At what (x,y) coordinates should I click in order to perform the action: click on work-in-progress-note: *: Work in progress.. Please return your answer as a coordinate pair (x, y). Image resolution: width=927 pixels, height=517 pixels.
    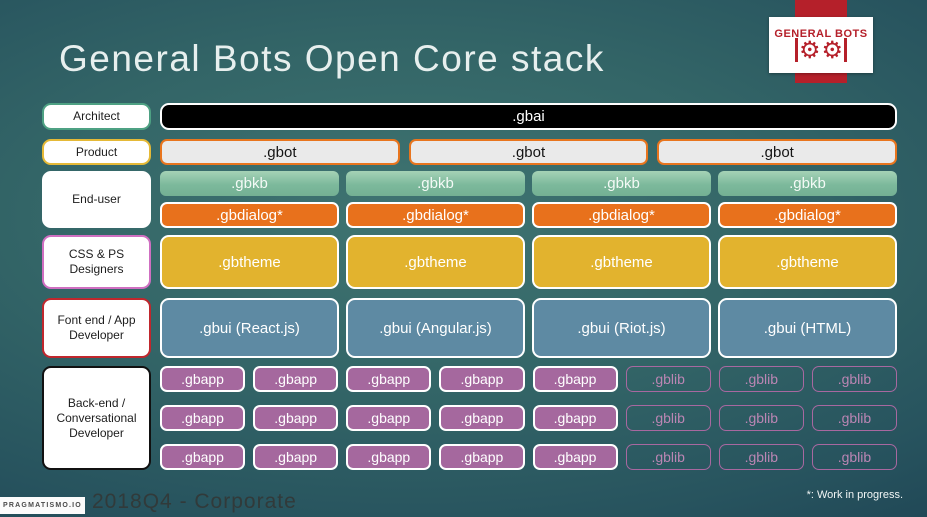
    Looking at the image, I should click on (854, 495).